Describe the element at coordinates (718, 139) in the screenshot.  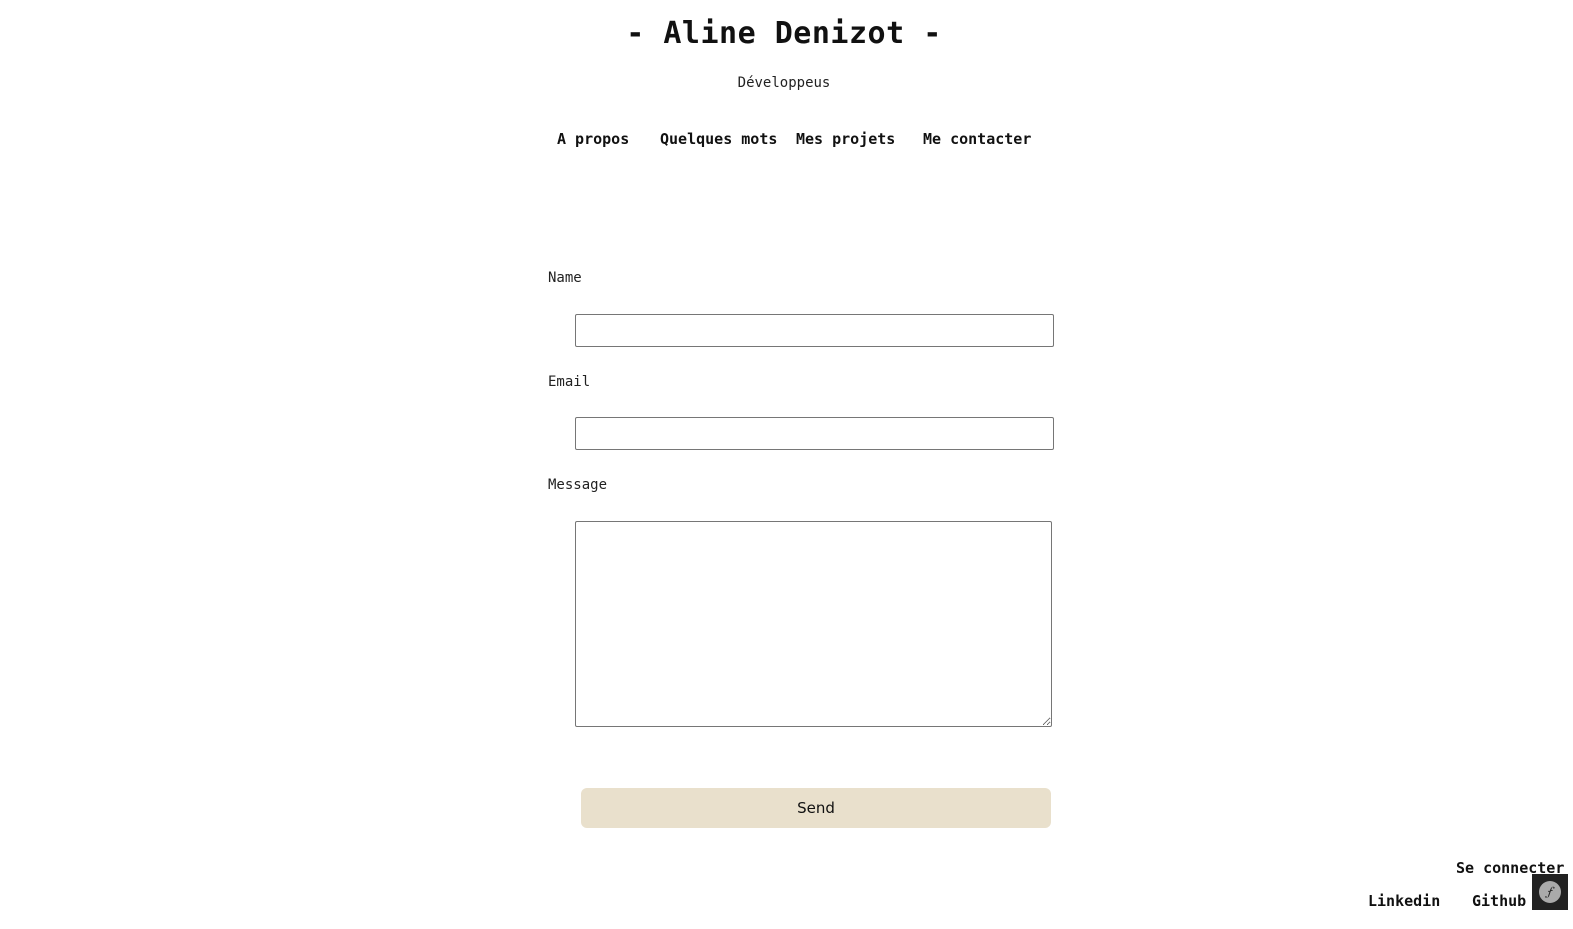
I see `nav-link-quelques-mots: Quelques mots` at that location.